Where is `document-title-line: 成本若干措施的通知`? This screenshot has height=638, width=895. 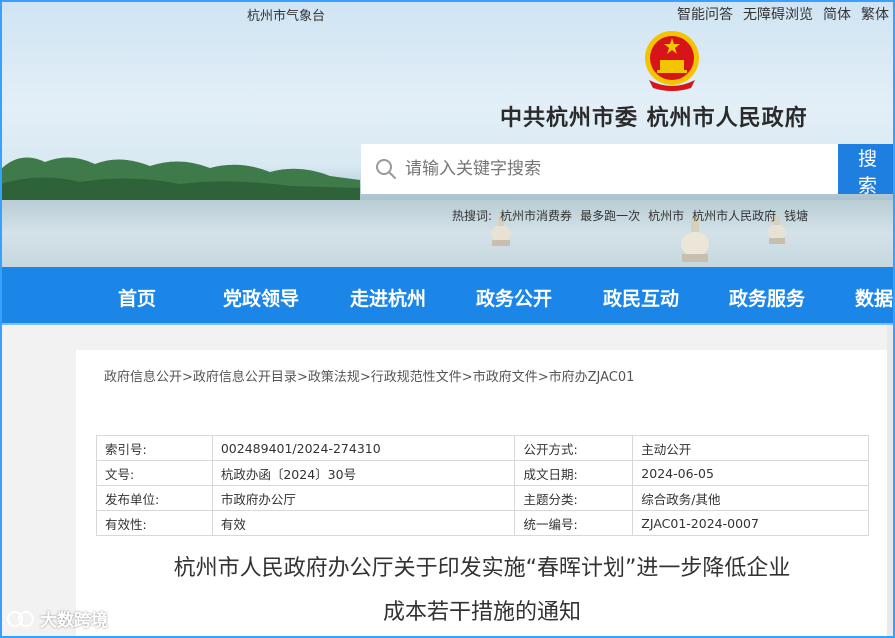
document-title-line: 成本若干措施的通知 is located at coordinates (481, 612).